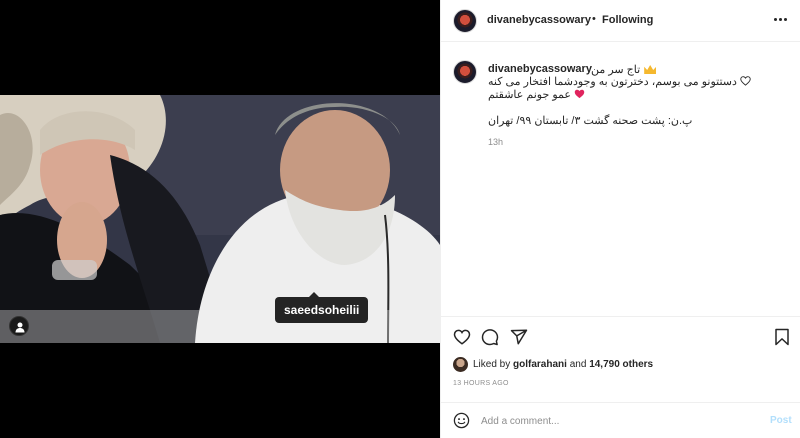 This screenshot has height=438, width=800. I want to click on post-actions-bar, so click(620, 336).